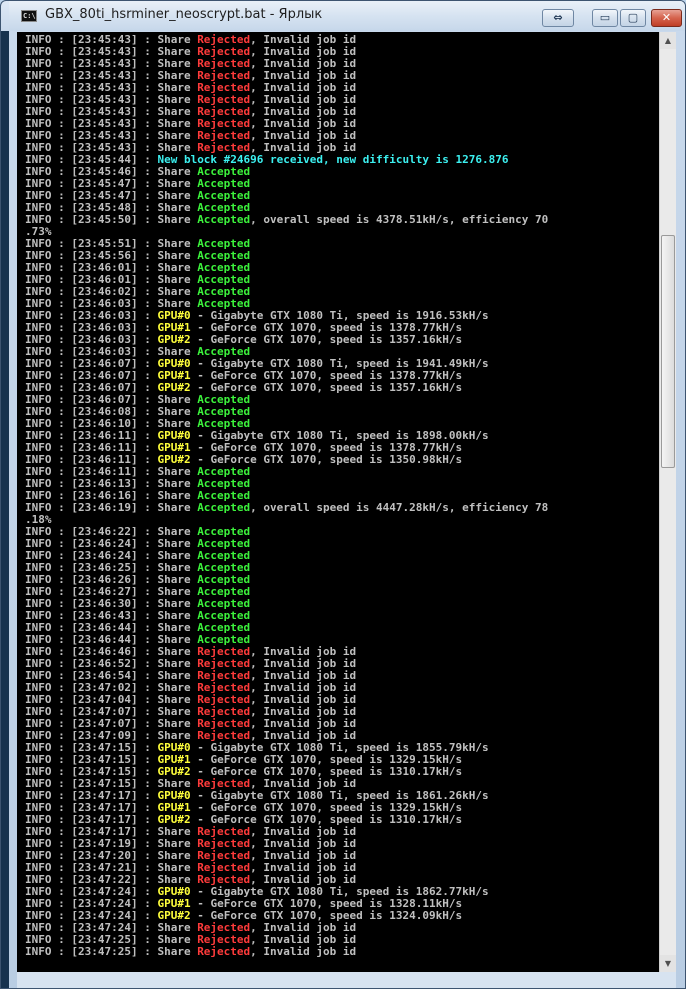  I want to click on log-status-red: Rejected, so click(224, 951).